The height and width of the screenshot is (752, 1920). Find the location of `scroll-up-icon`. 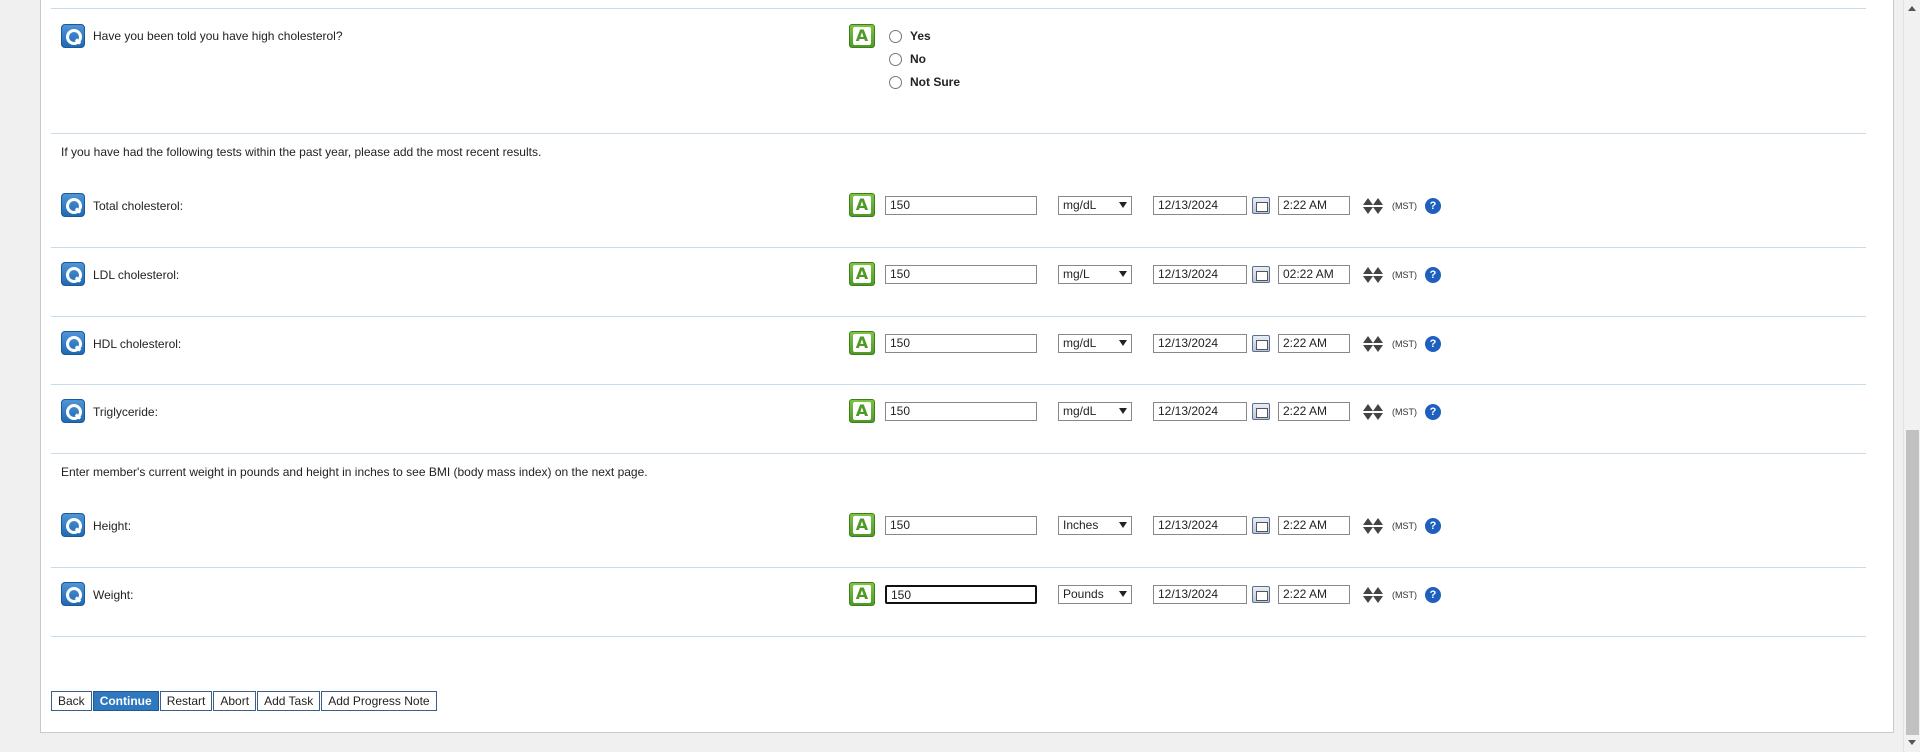

scroll-up-icon is located at coordinates (1912, 8).